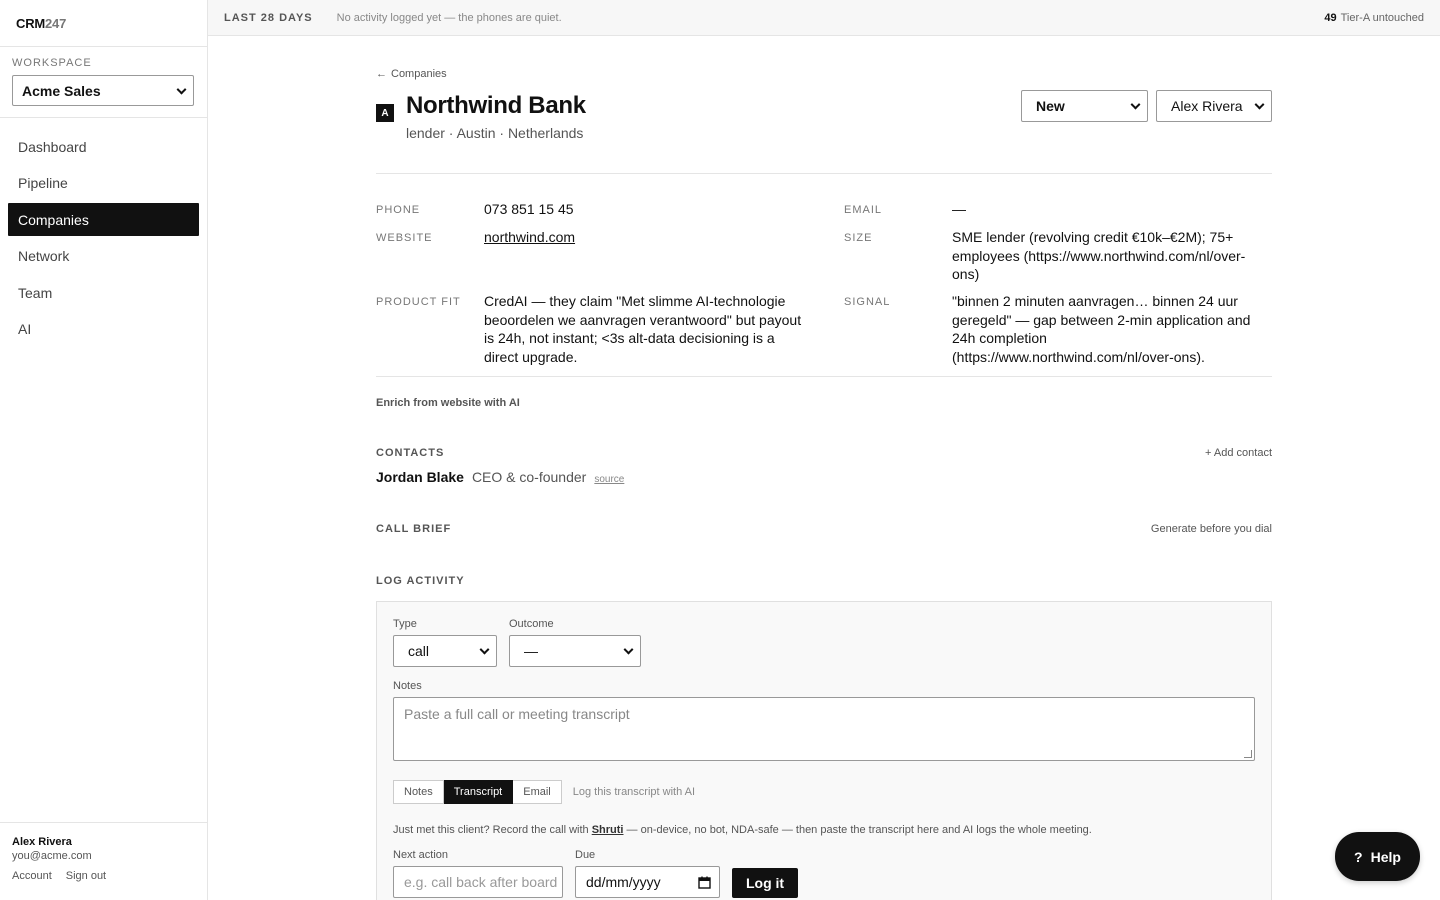  What do you see at coordinates (381, 74) in the screenshot?
I see `arrow-left-icon: ←` at bounding box center [381, 74].